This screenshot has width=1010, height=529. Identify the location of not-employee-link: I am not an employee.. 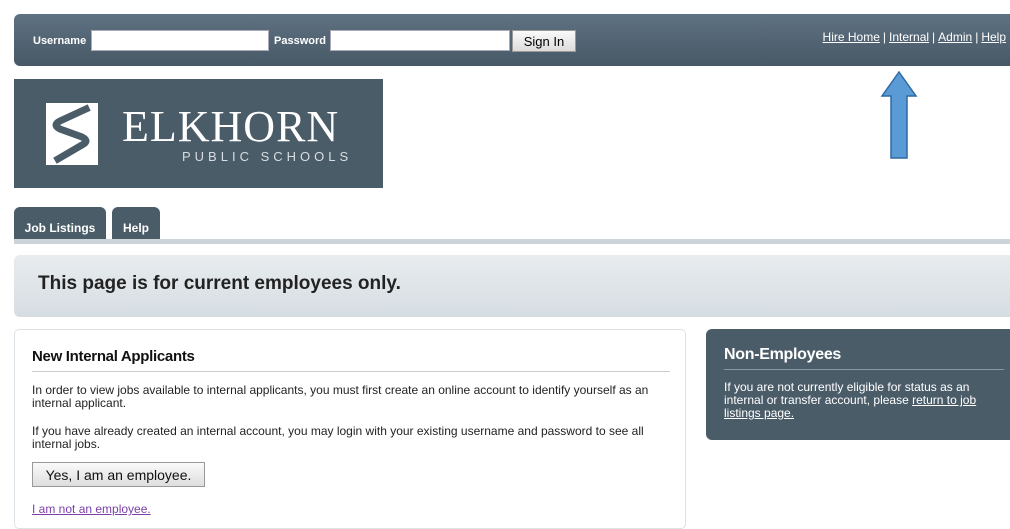
(91, 509).